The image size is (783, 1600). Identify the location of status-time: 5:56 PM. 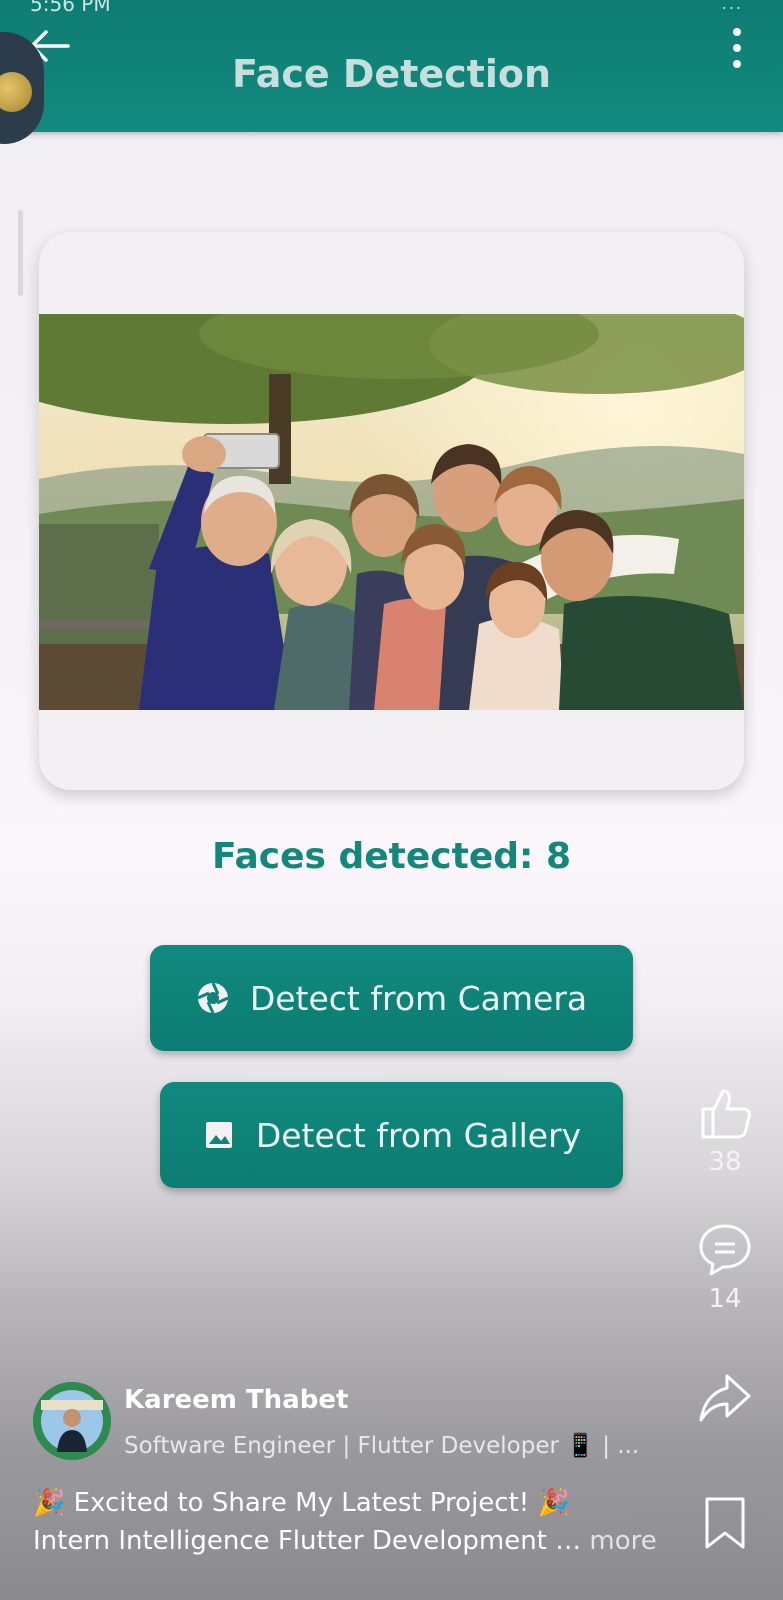
(70, 8).